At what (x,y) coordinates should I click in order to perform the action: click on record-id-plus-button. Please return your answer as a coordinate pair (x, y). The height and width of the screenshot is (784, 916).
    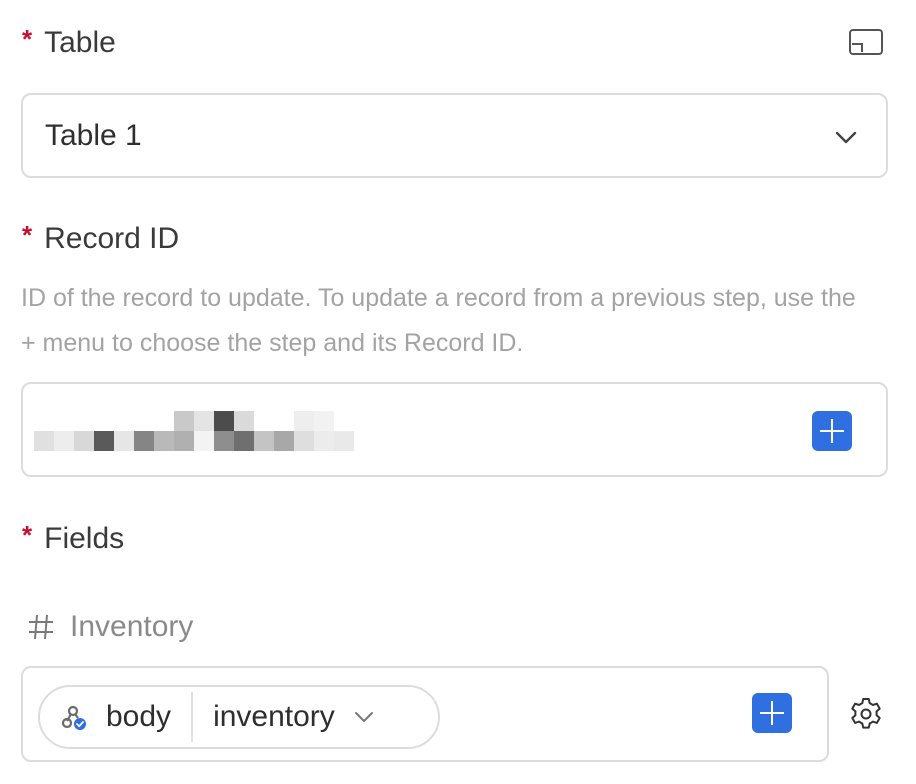
    Looking at the image, I should click on (832, 431).